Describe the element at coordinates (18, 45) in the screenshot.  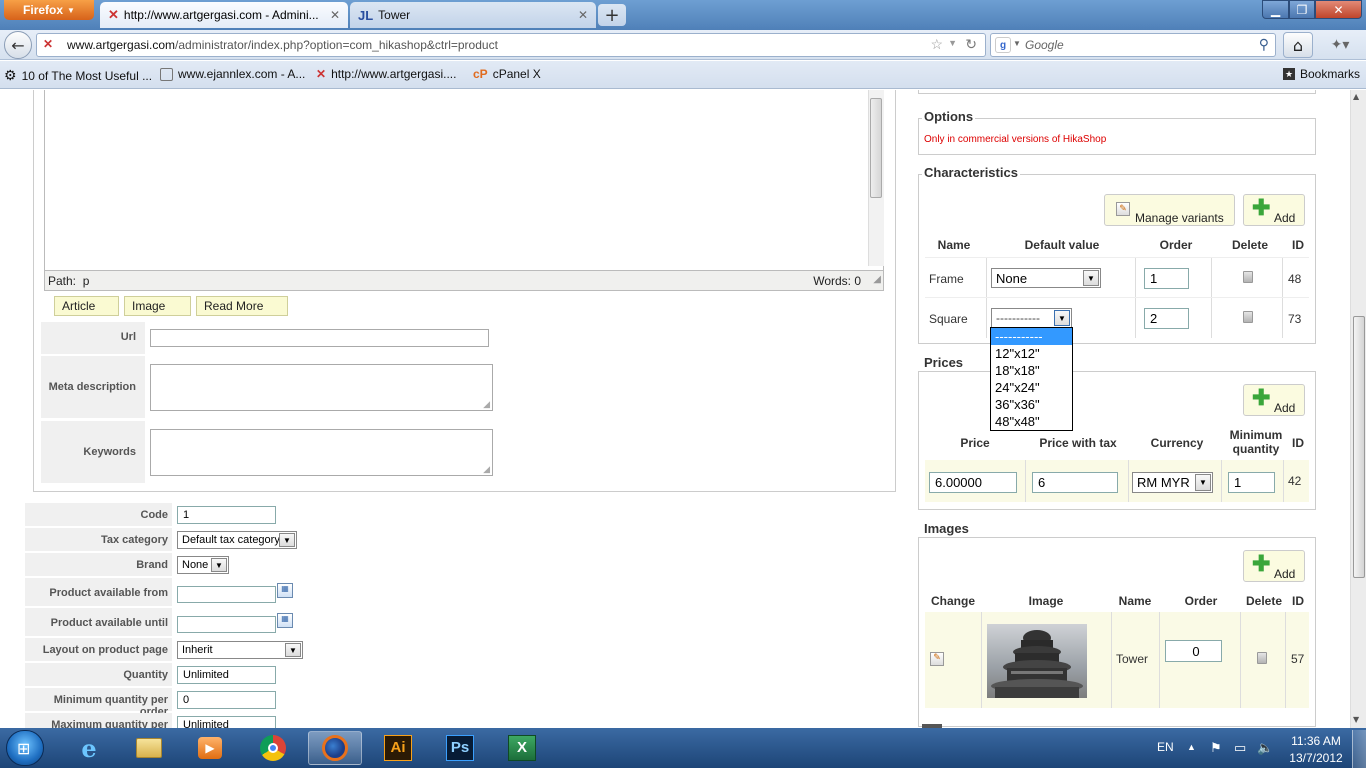
I see `back-button: ←` at that location.